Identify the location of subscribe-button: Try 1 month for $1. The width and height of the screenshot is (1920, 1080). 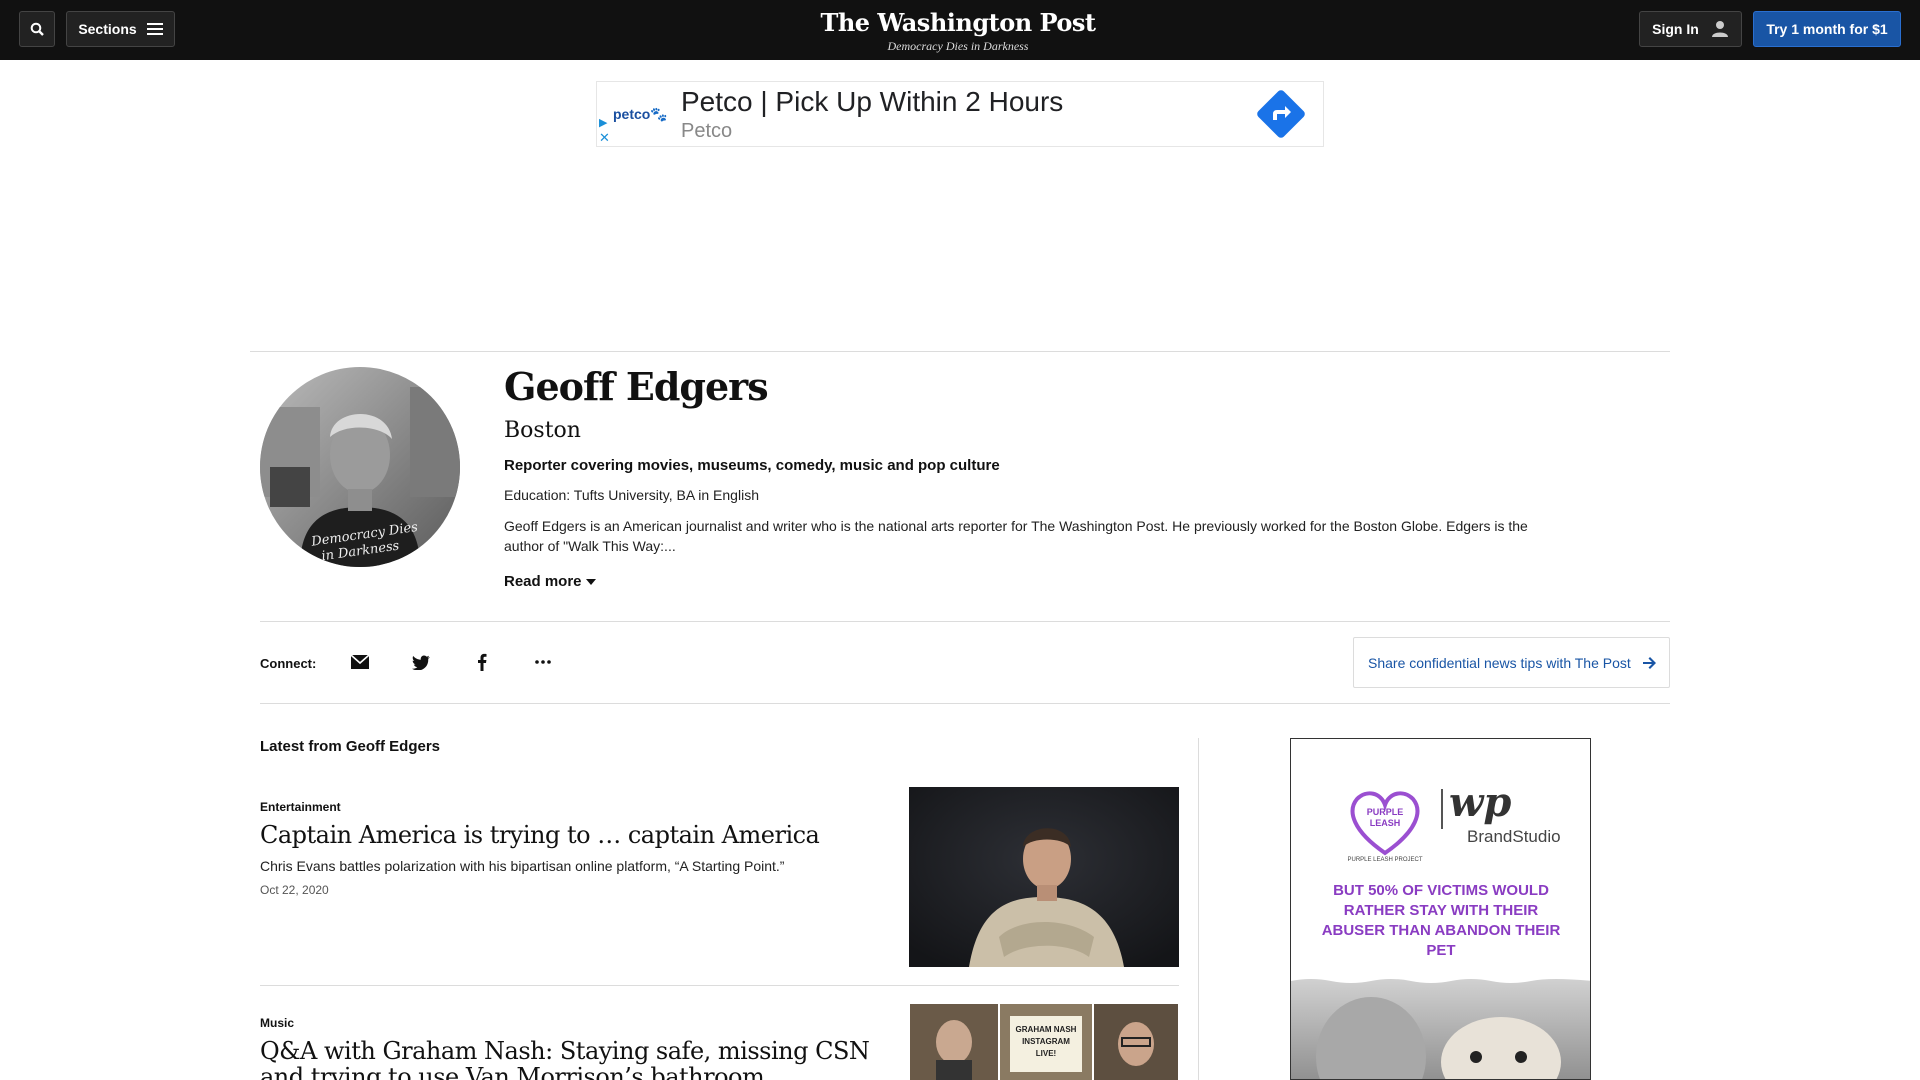
(1827, 29).